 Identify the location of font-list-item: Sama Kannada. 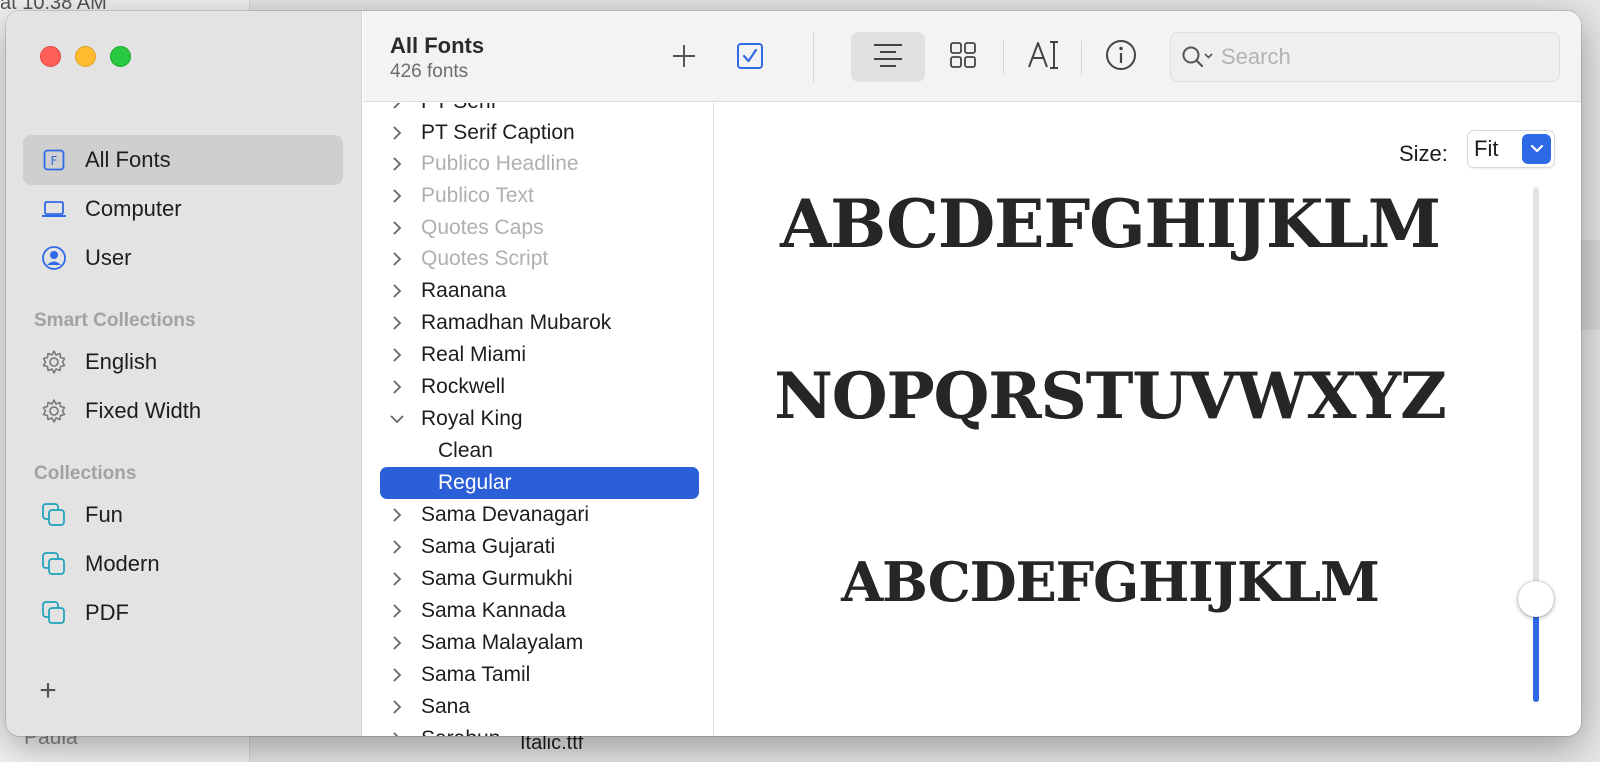
(538, 611).